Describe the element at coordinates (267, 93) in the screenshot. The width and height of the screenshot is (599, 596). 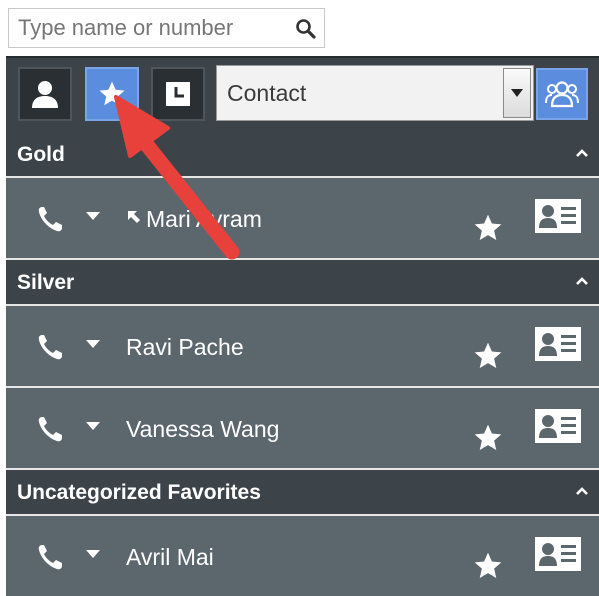
I see `filter-dropdown-value: Contact` at that location.